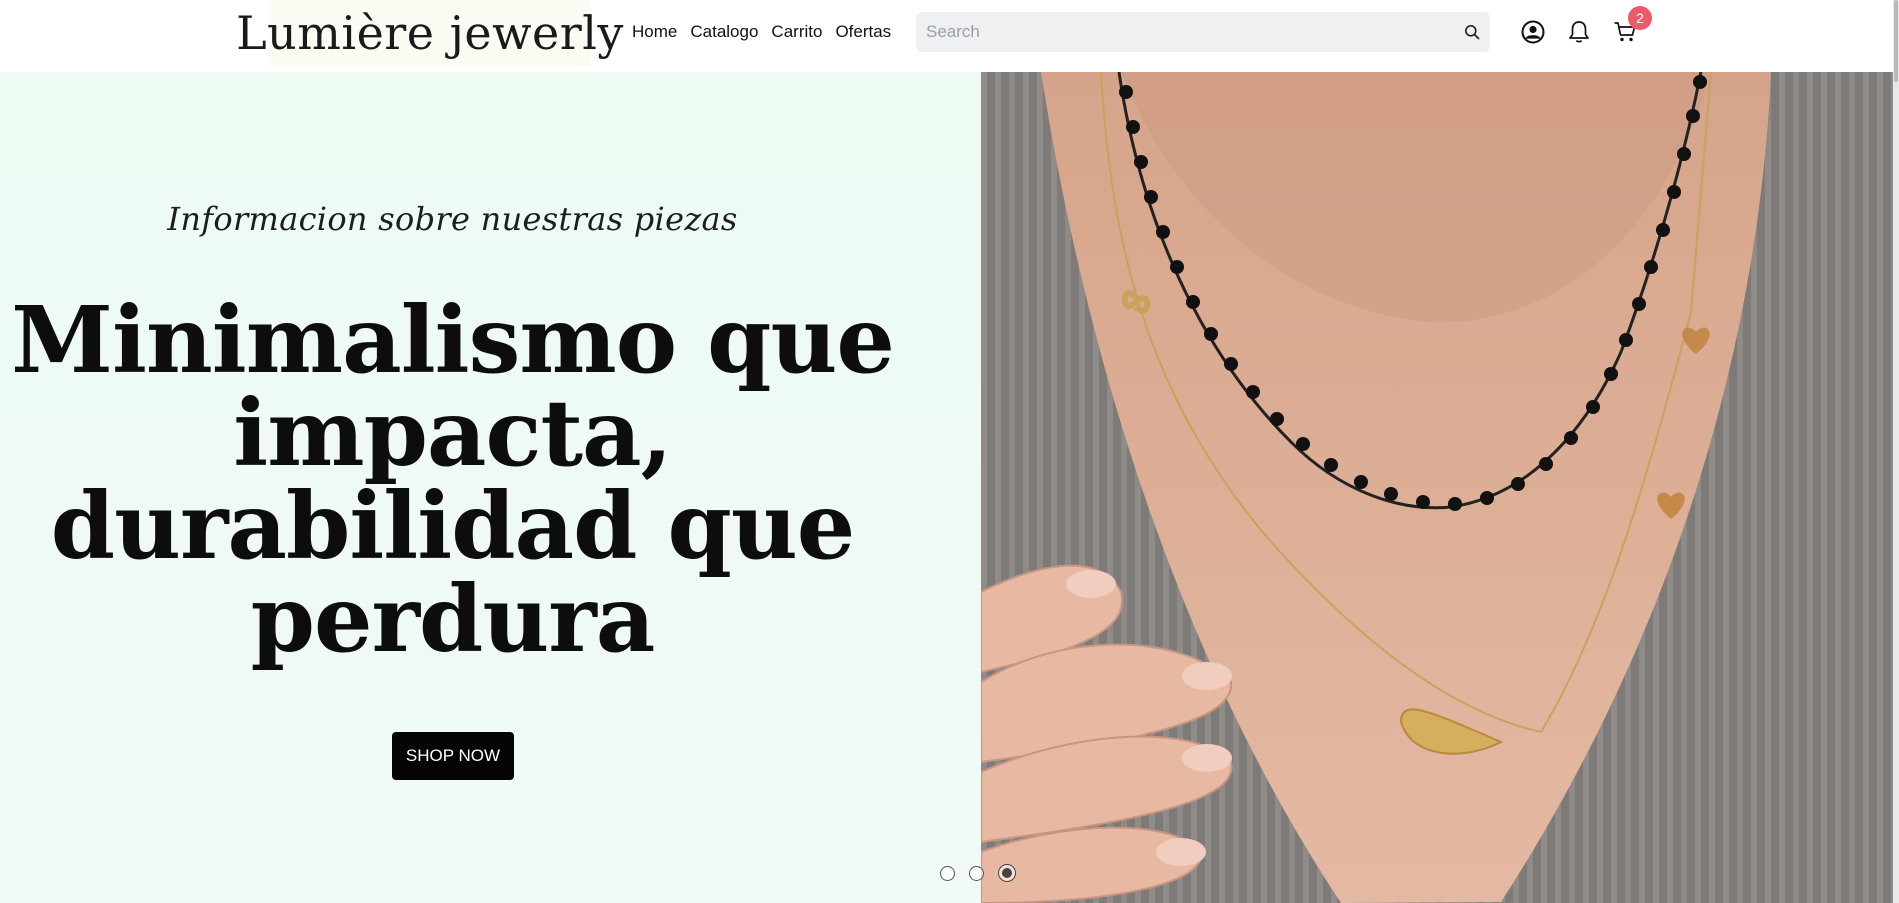 The height and width of the screenshot is (903, 1899). Describe the element at coordinates (1186, 32) in the screenshot. I see `search-input` at that location.